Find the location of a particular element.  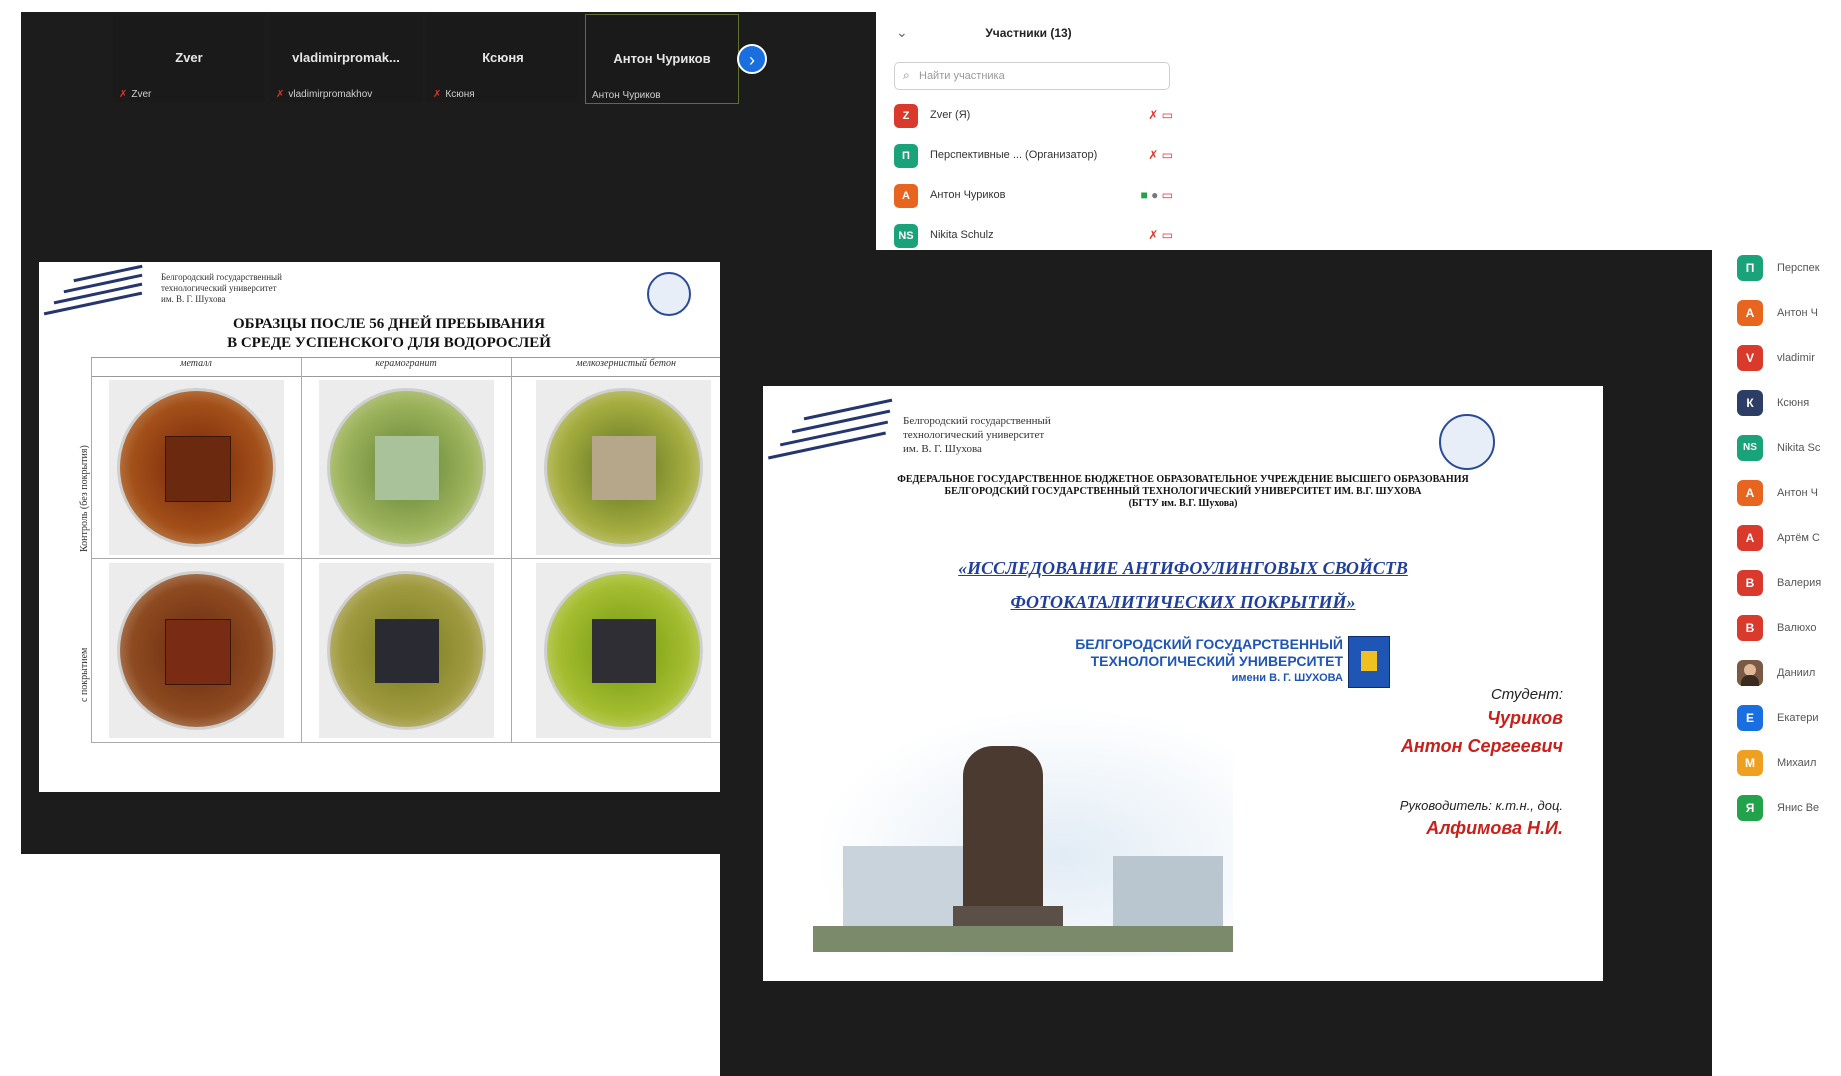

avatar: Я is located at coordinates (1750, 808).